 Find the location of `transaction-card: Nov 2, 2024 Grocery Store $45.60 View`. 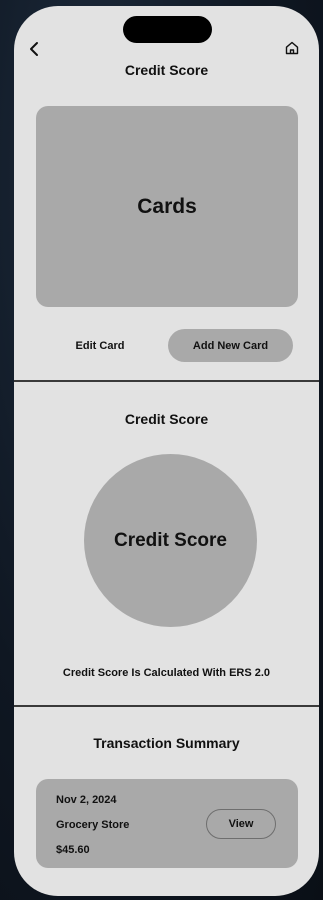

transaction-card: Nov 2, 2024 Grocery Store $45.60 View is located at coordinates (167, 823).